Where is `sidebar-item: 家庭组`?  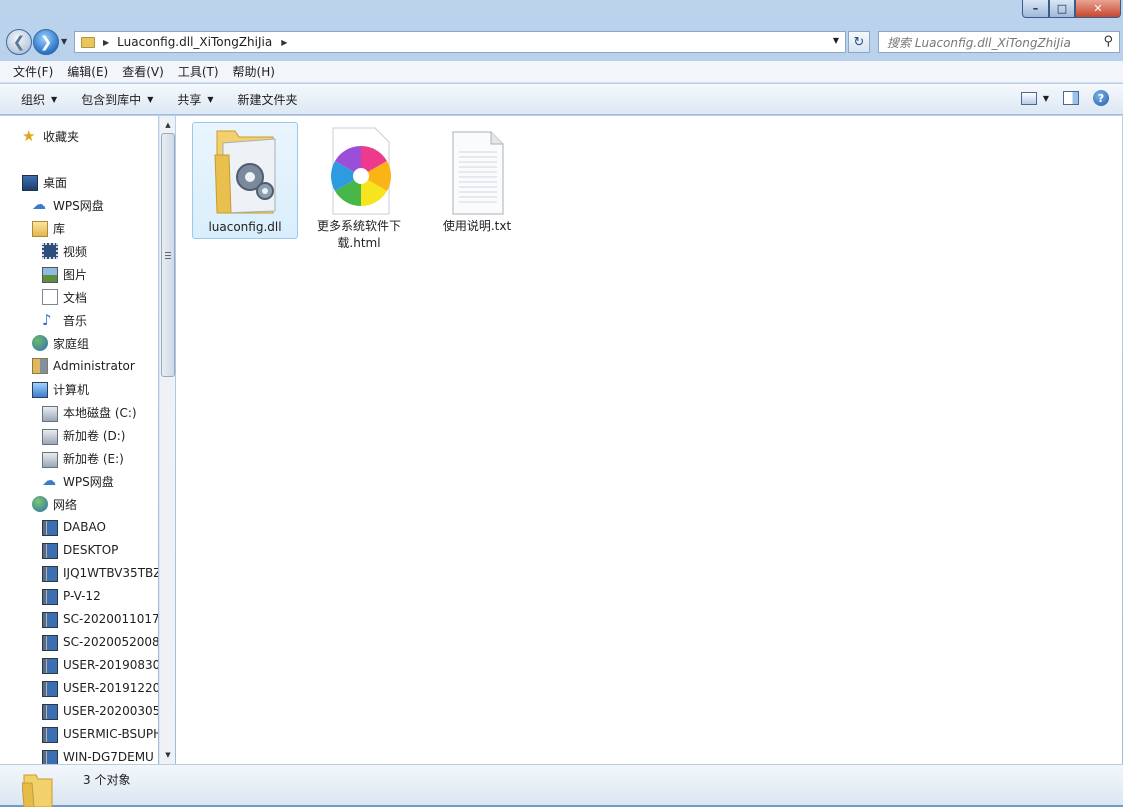
sidebar-item: 家庭组 is located at coordinates (60, 343).